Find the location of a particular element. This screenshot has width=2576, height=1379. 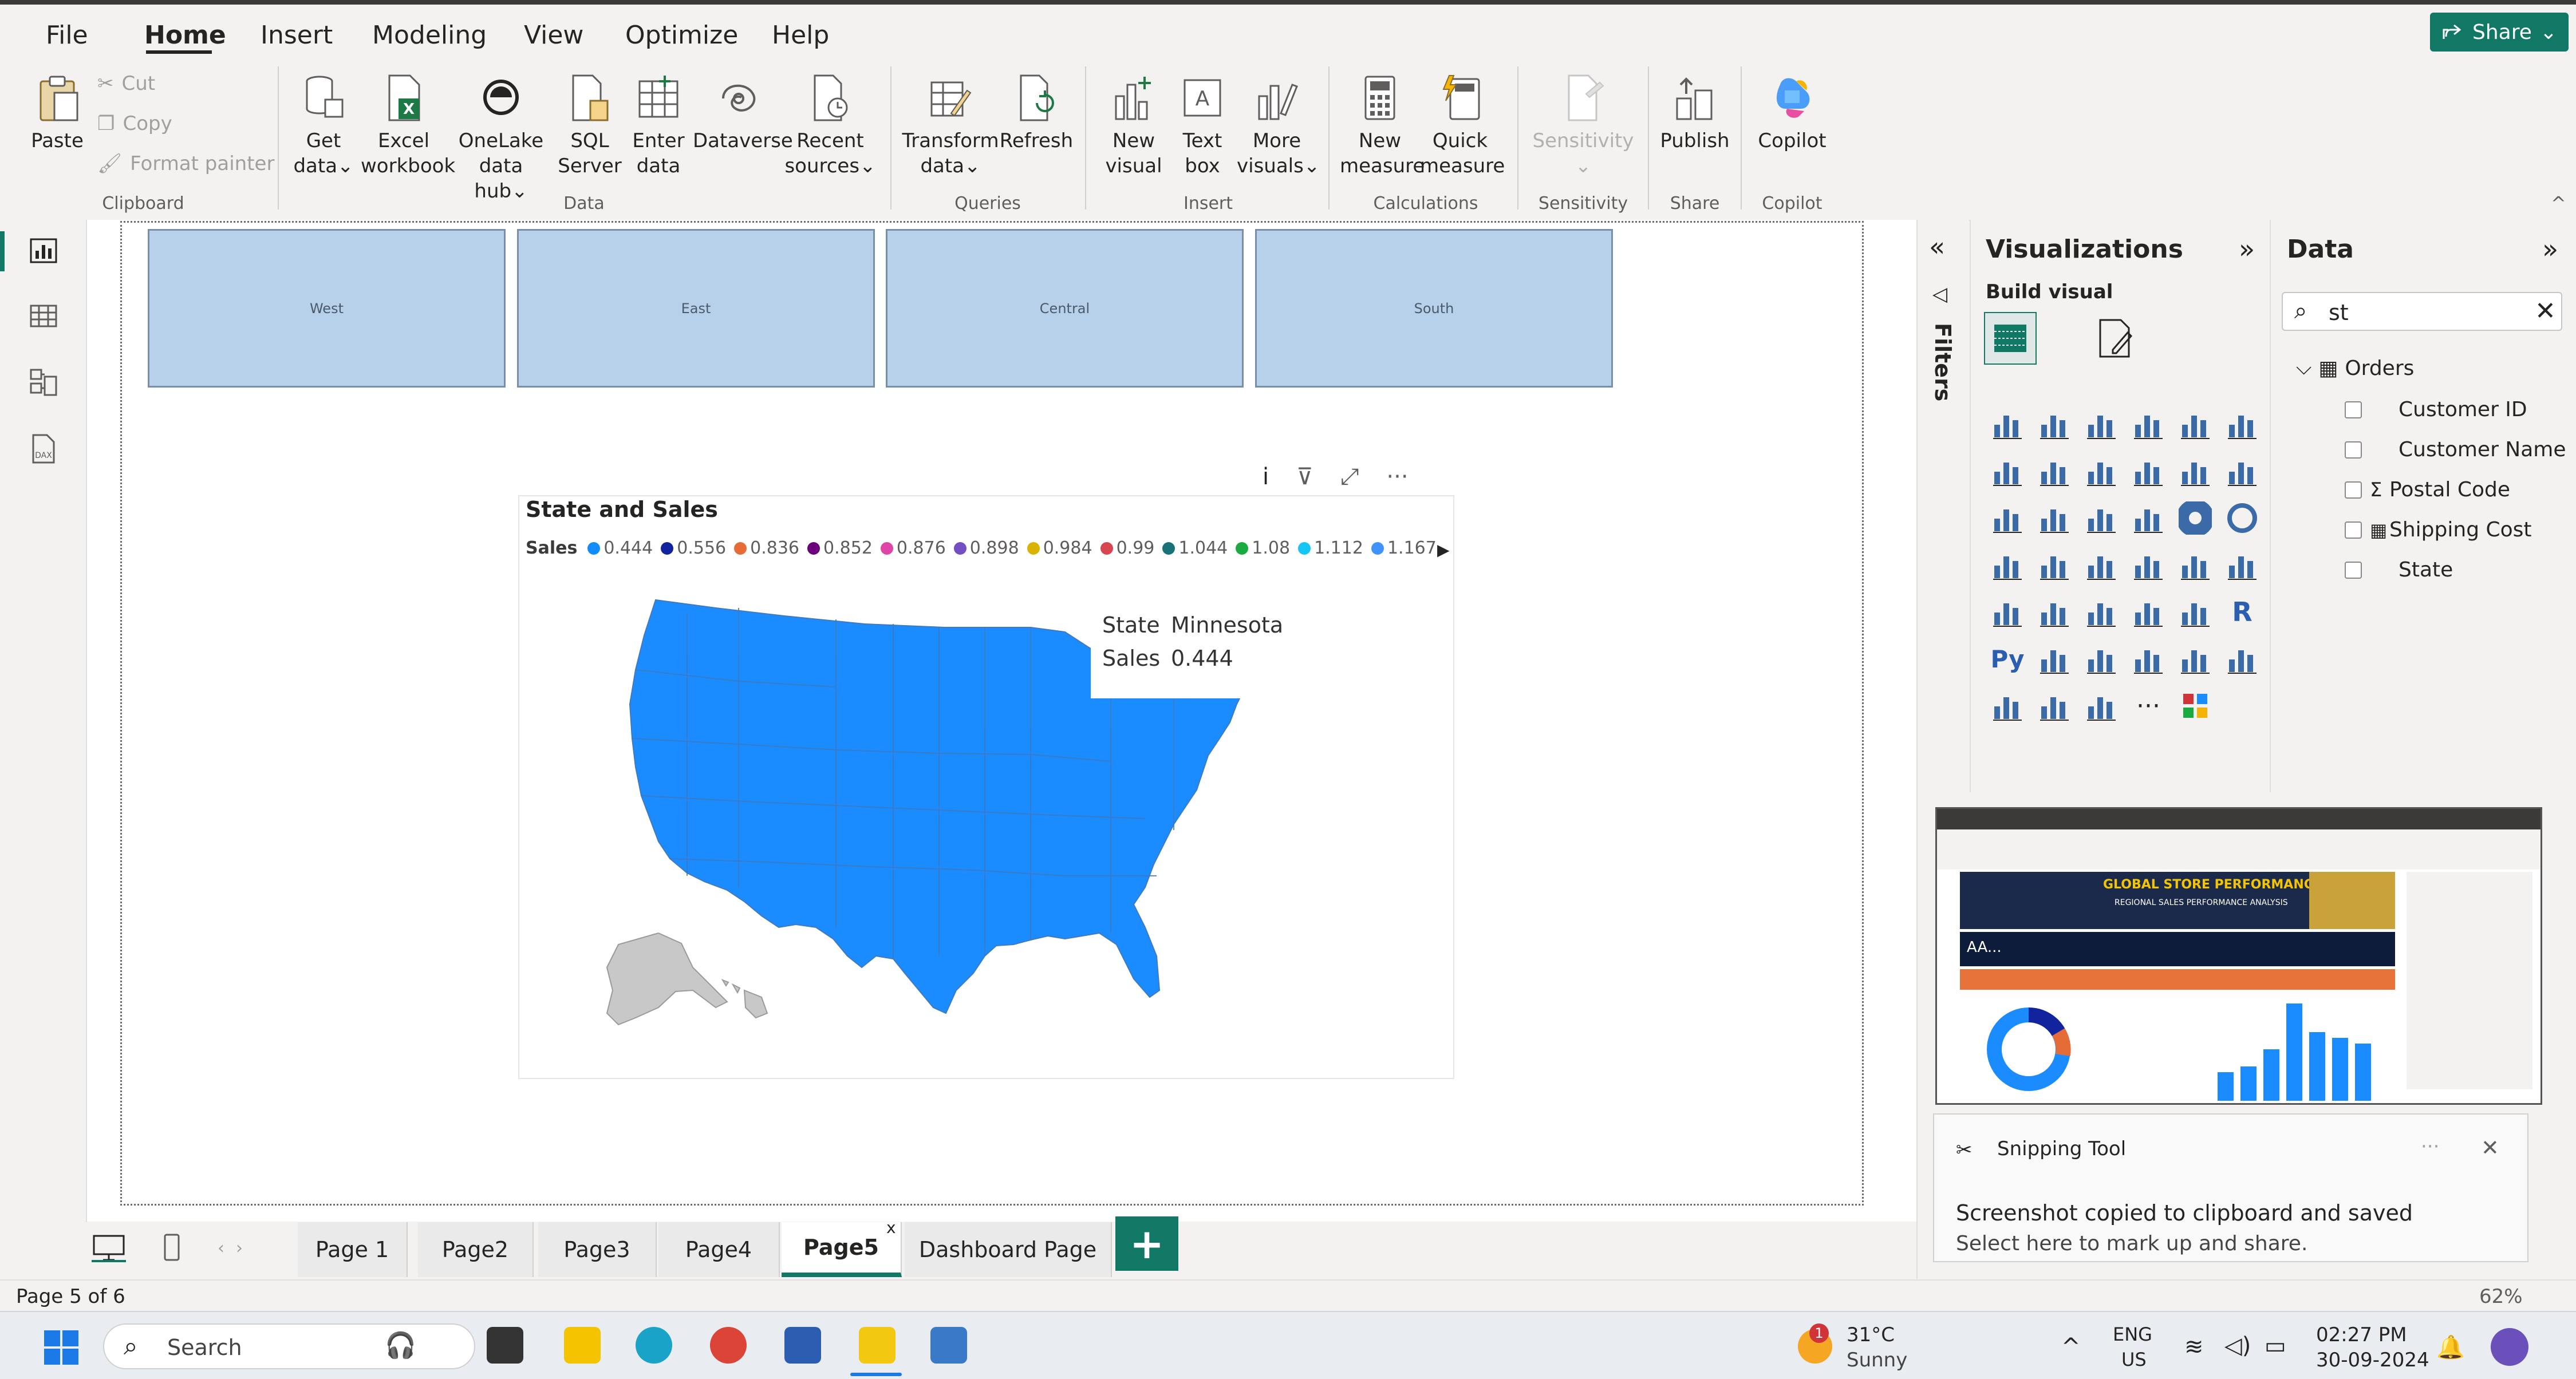

chrome-icon is located at coordinates (728, 1345).